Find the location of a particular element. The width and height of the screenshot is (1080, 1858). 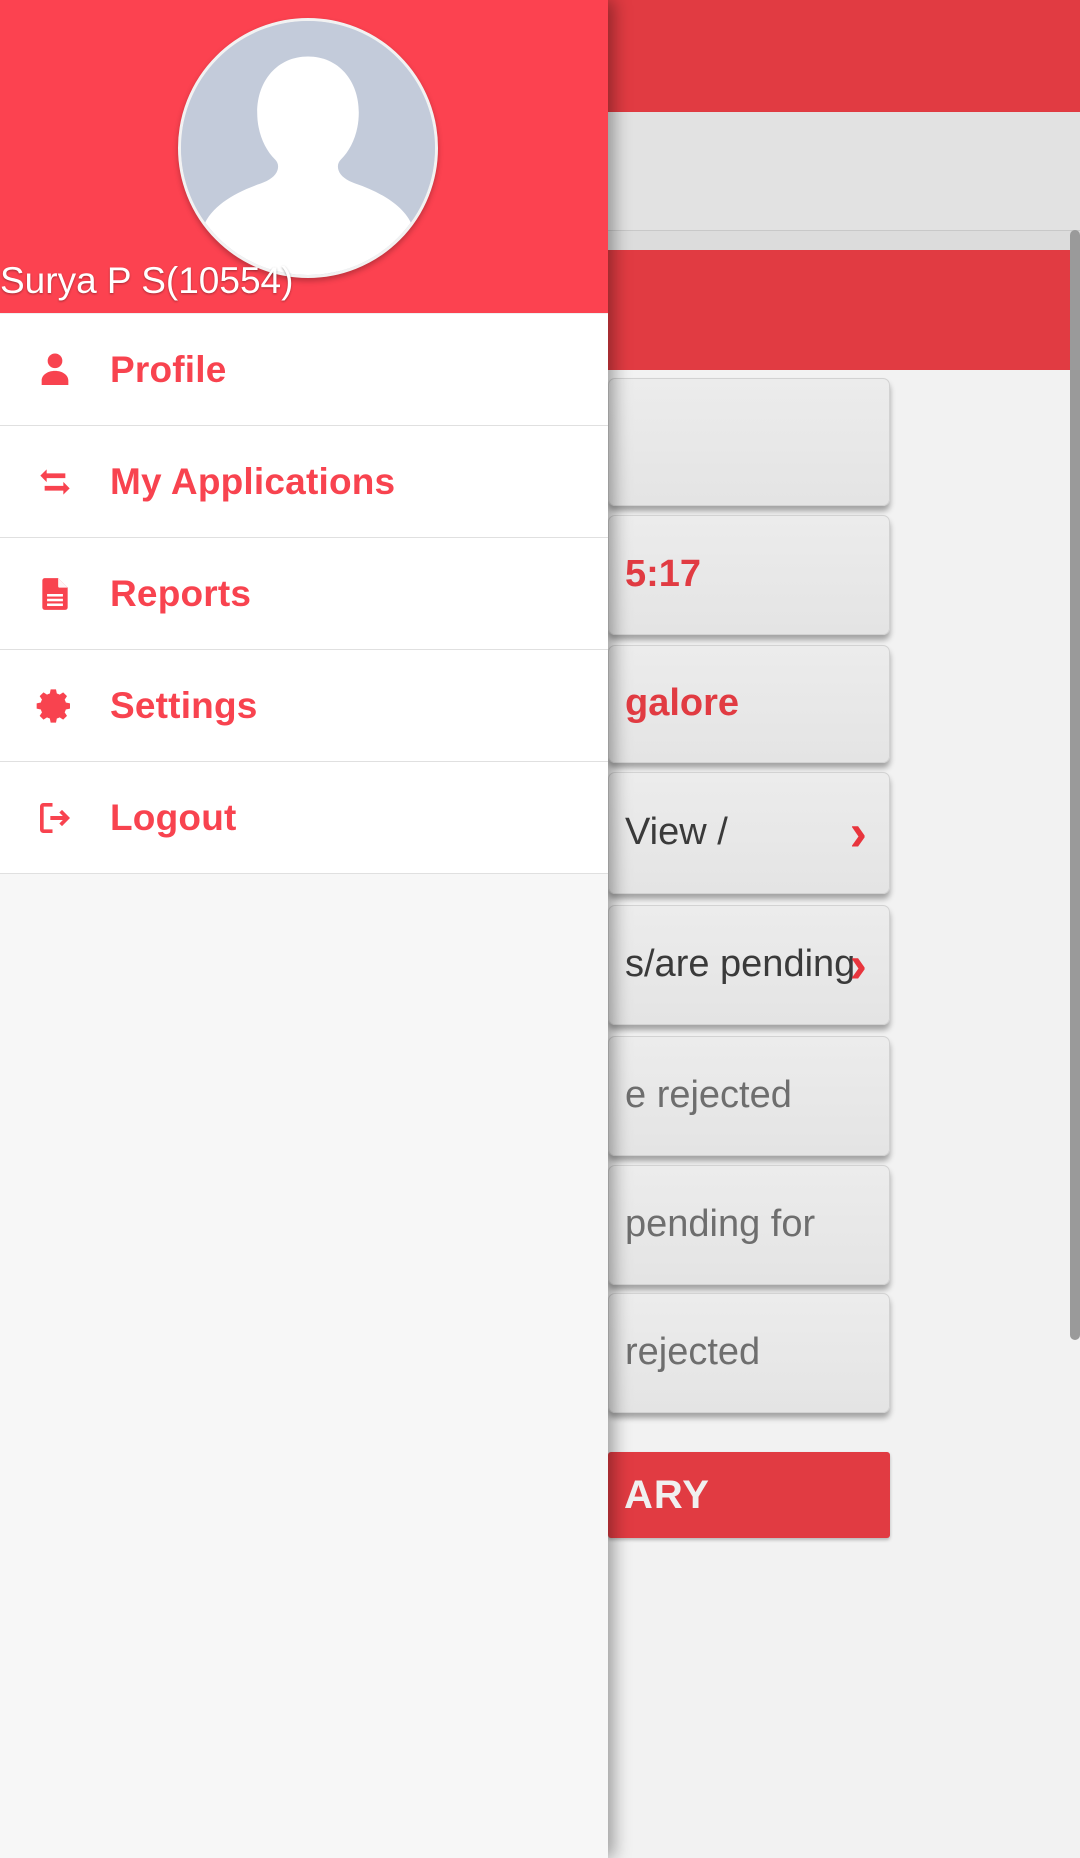

avatar is located at coordinates (308, 148).